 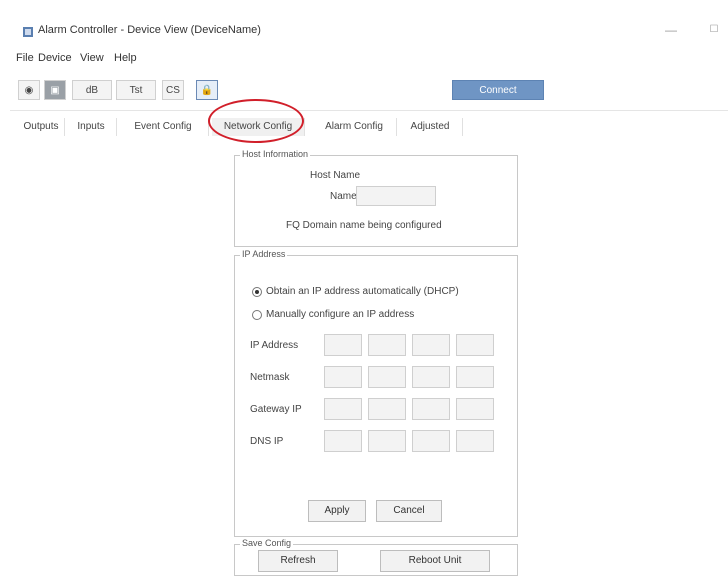 What do you see at coordinates (354, 127) in the screenshot?
I see `tab-alarm-config: Alarm Config` at bounding box center [354, 127].